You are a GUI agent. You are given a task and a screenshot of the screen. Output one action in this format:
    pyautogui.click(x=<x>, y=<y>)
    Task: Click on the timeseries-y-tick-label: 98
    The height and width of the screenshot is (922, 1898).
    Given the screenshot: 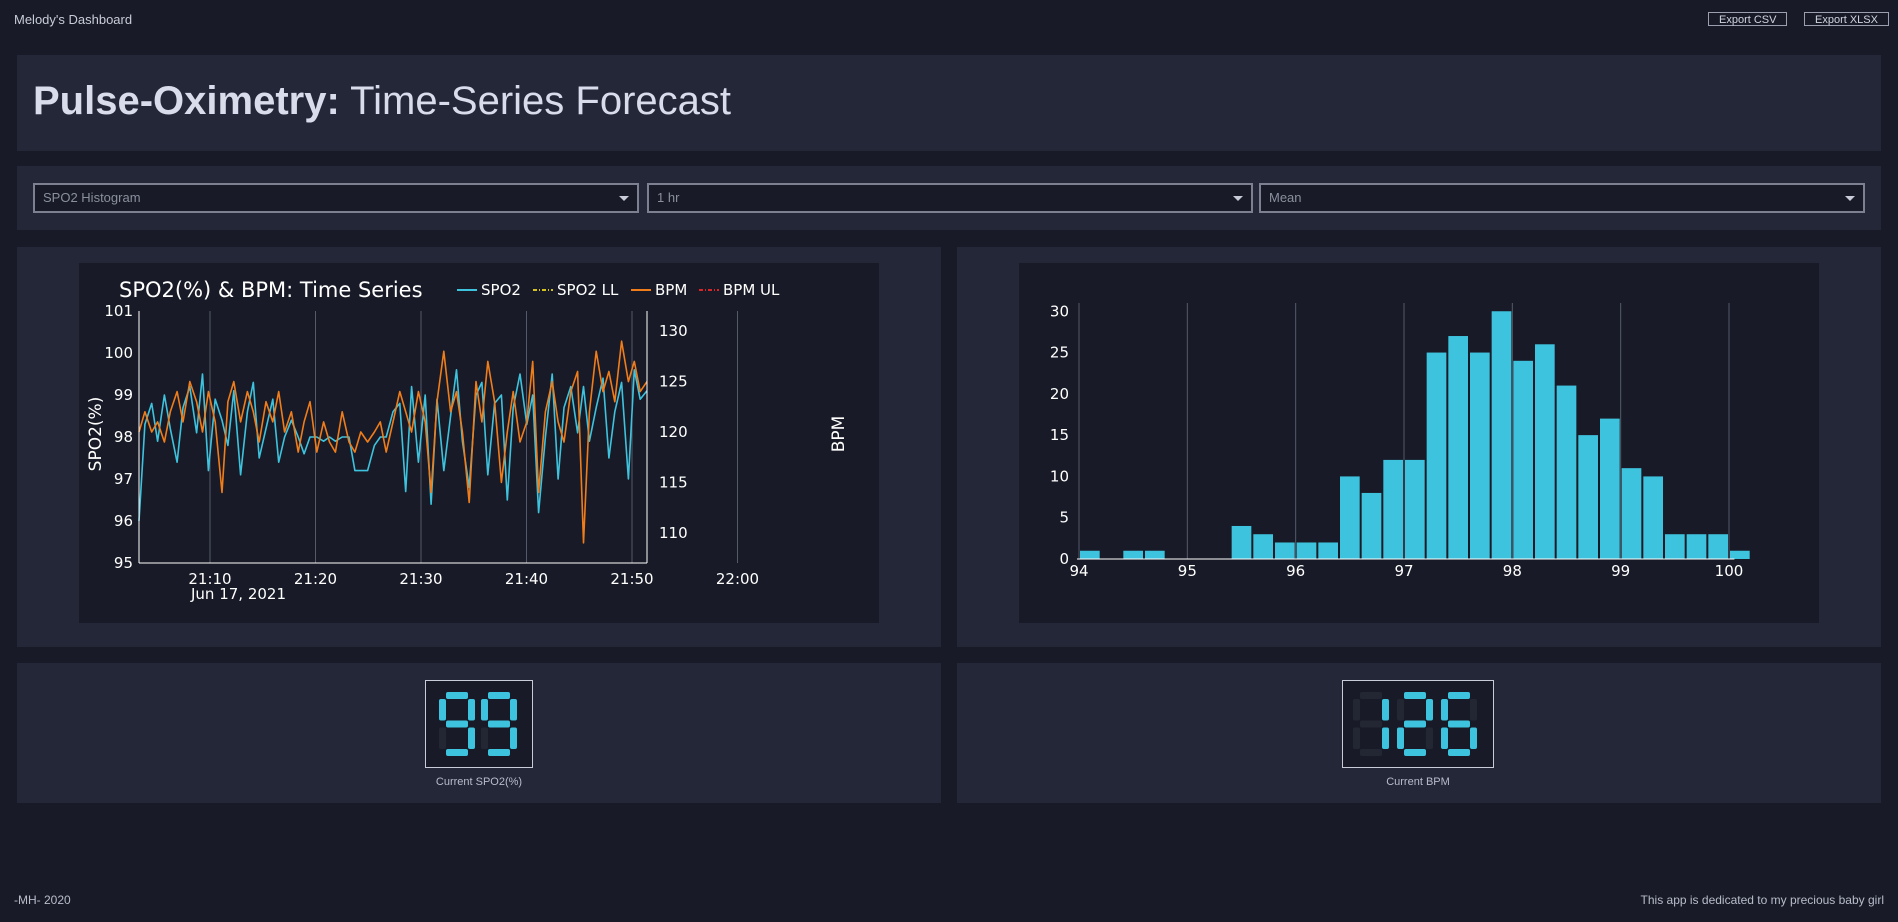 What is the action you would take?
    pyautogui.click(x=123, y=437)
    